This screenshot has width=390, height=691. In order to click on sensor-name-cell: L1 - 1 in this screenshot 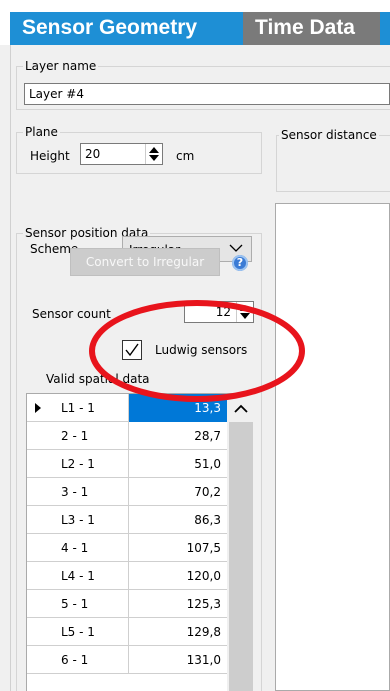, I will do `click(91, 408)`.